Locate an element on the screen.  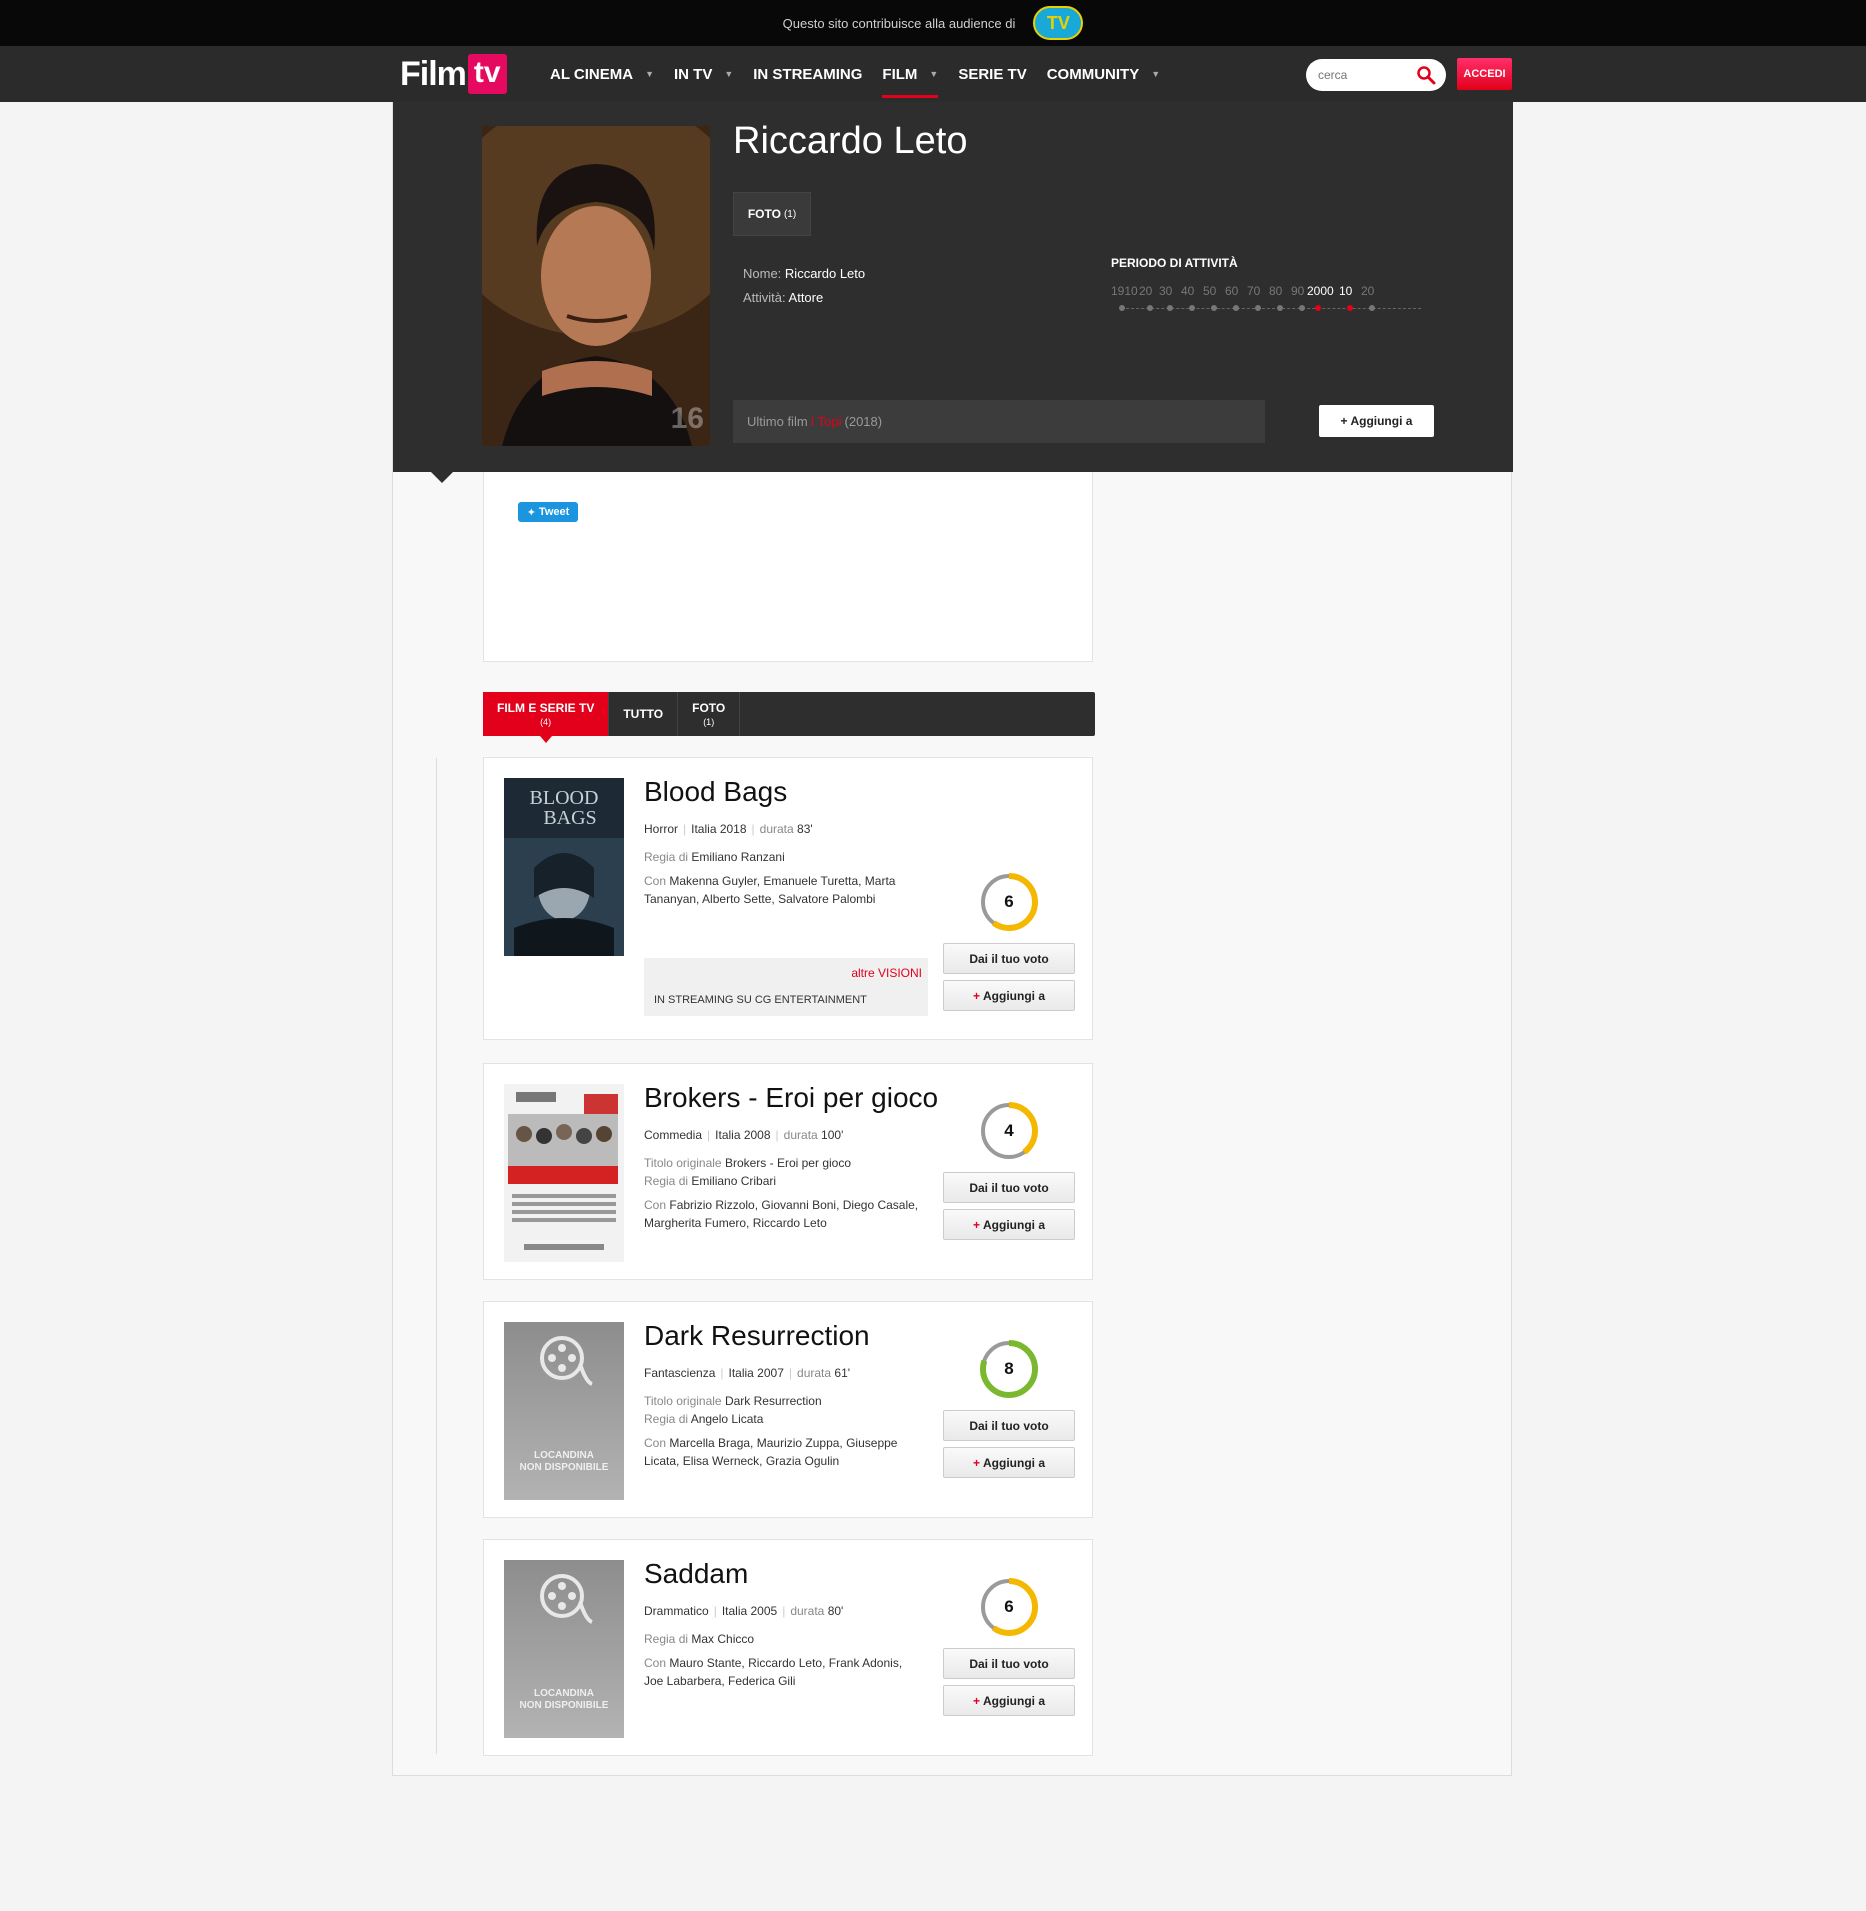
poster-image is located at coordinates (564, 1173).